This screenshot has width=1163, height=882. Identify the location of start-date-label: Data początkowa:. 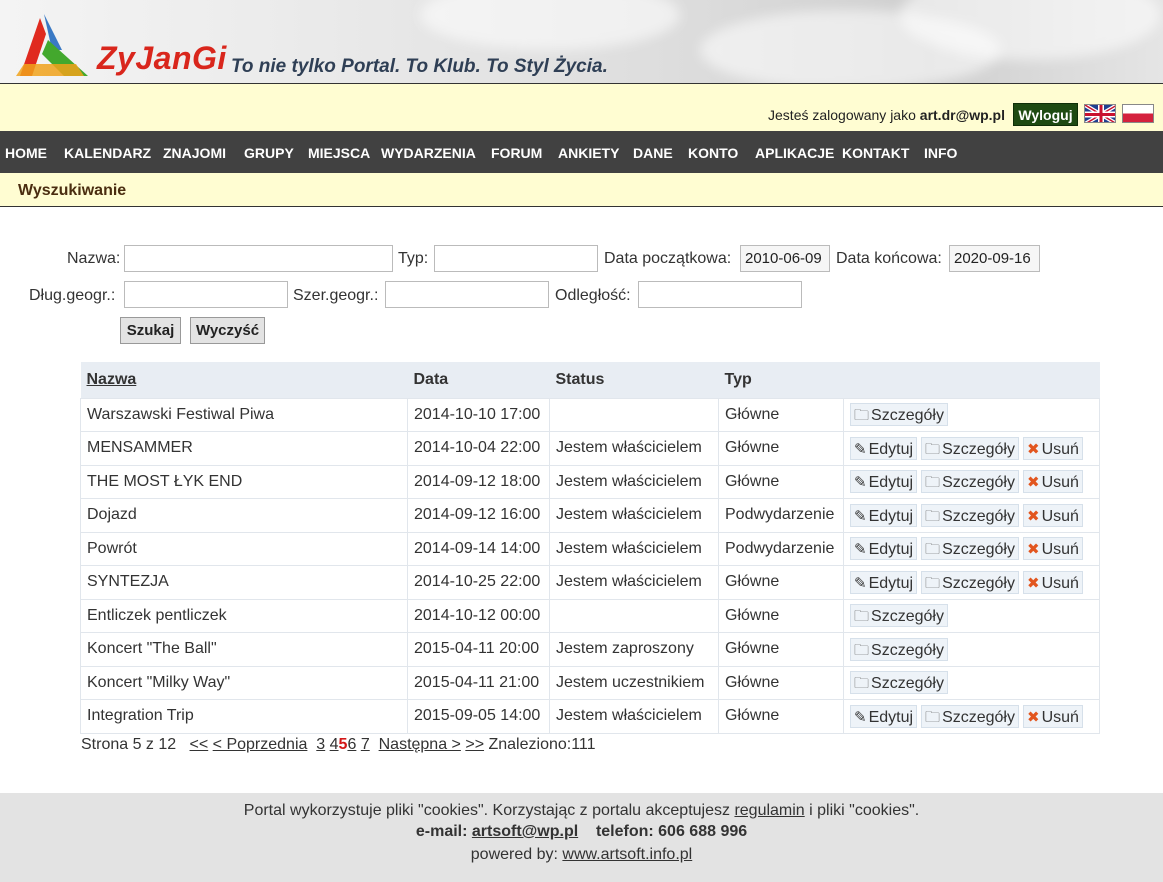
(668, 258).